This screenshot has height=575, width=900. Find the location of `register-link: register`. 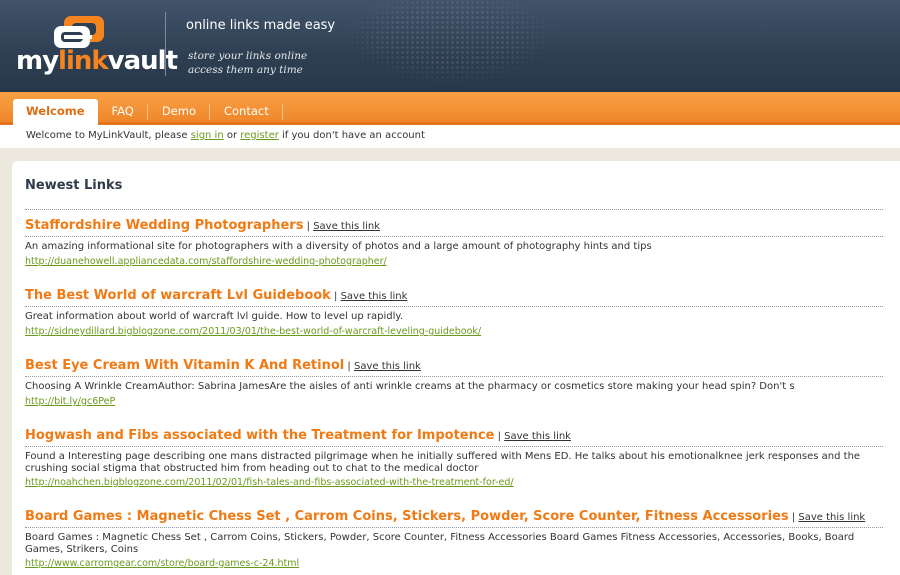

register-link: register is located at coordinates (259, 135).